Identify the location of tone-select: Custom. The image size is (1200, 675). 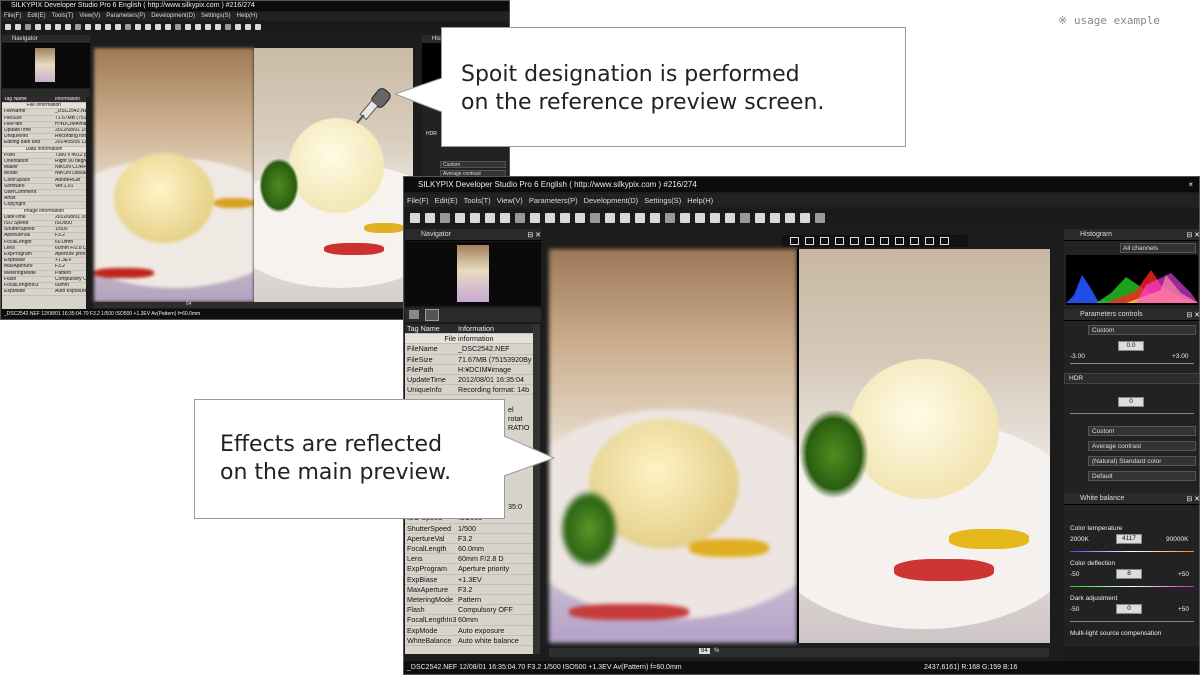
(1142, 431).